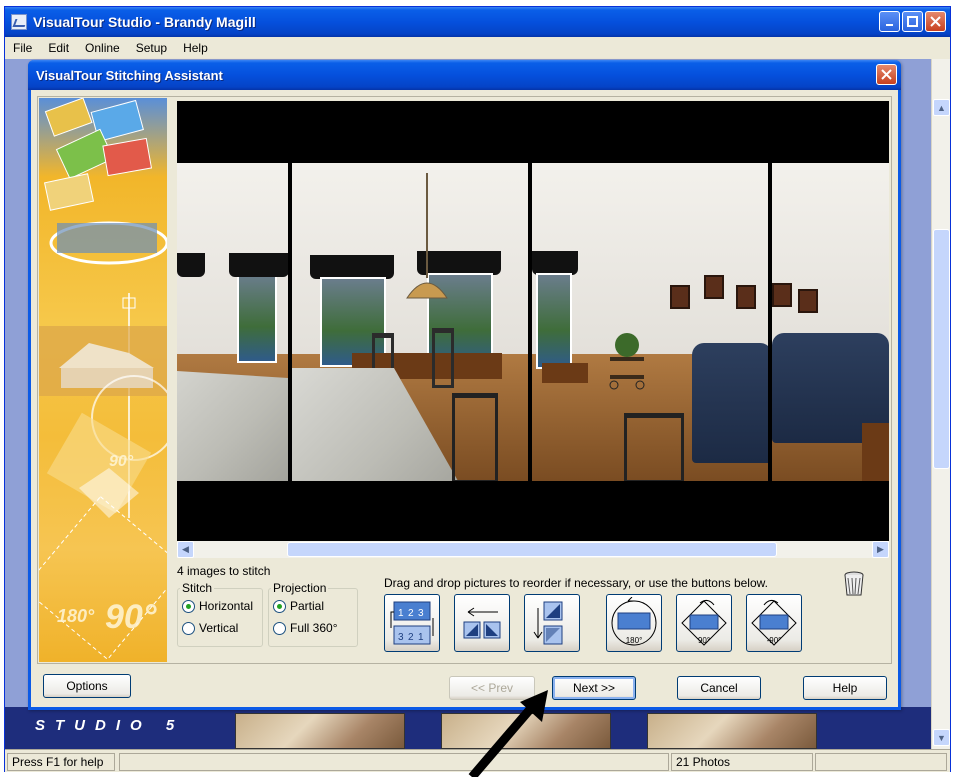 The width and height of the screenshot is (955, 777). Describe the element at coordinates (131, 617) in the screenshot. I see `banner-degree-90-large: 90°` at that location.